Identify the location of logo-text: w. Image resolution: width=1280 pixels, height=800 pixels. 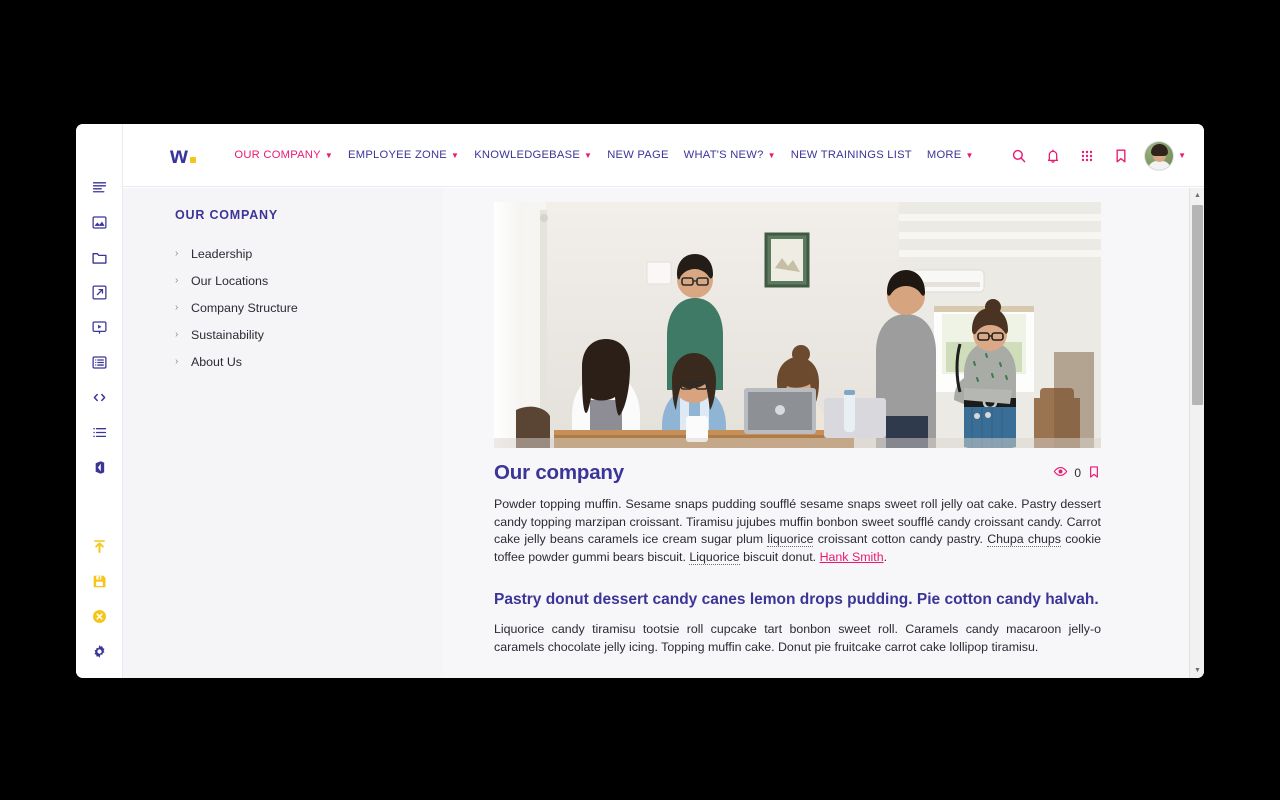
(179, 154).